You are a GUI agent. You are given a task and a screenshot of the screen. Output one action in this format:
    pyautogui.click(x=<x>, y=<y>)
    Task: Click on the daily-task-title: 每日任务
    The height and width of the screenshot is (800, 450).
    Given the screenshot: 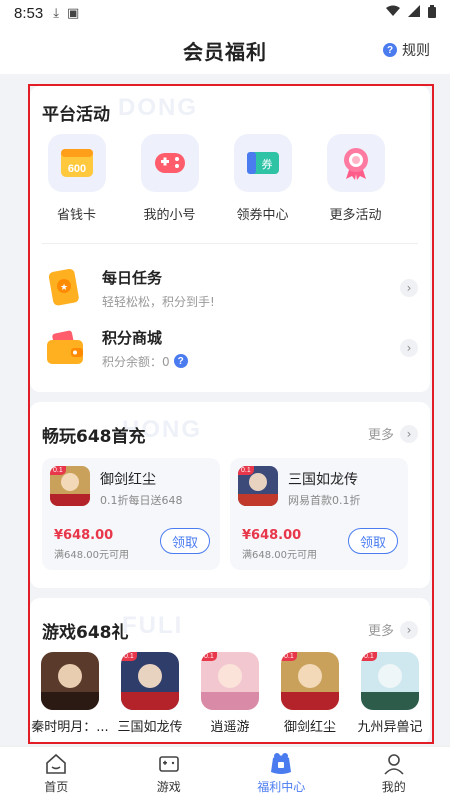 What is the action you would take?
    pyautogui.click(x=132, y=277)
    